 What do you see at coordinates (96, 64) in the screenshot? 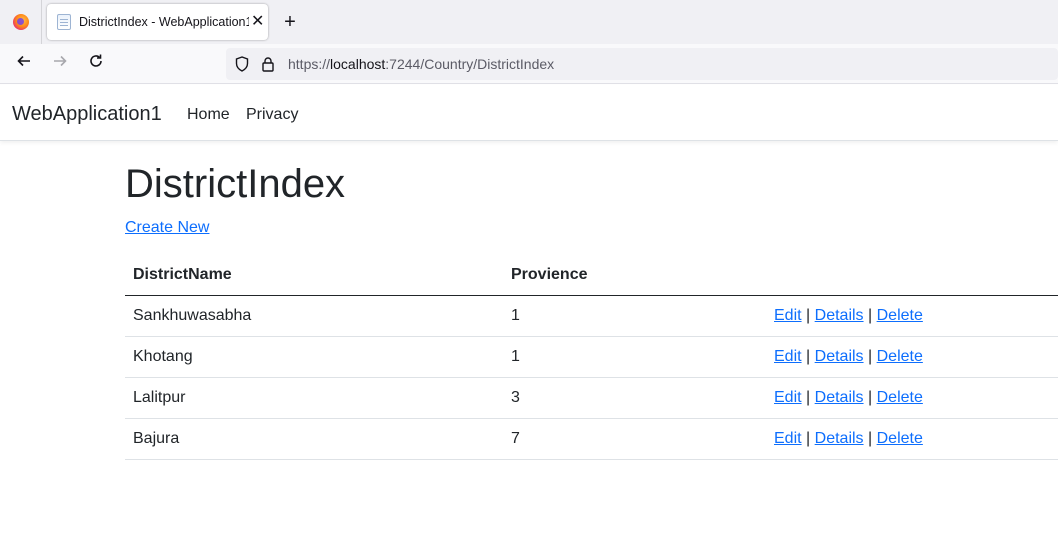
I see `reload-icon` at bounding box center [96, 64].